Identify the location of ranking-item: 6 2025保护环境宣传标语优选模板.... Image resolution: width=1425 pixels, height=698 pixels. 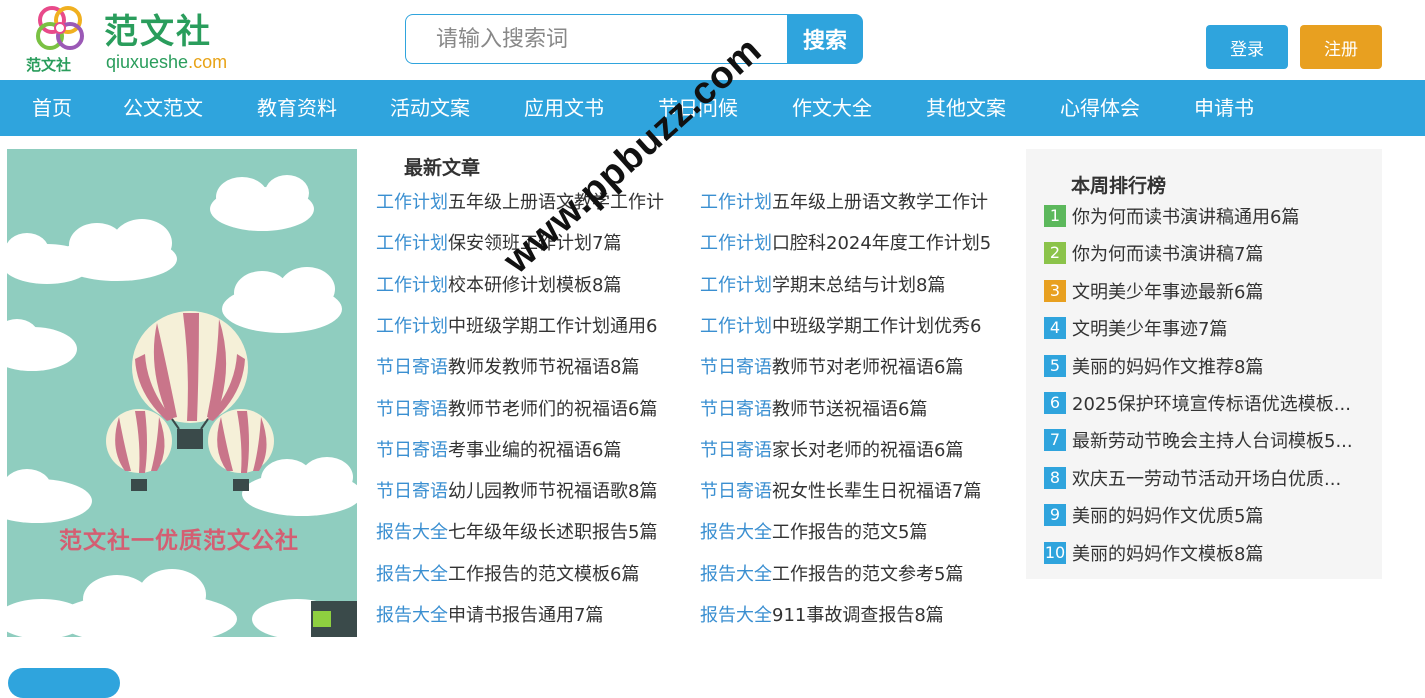
(1204, 405).